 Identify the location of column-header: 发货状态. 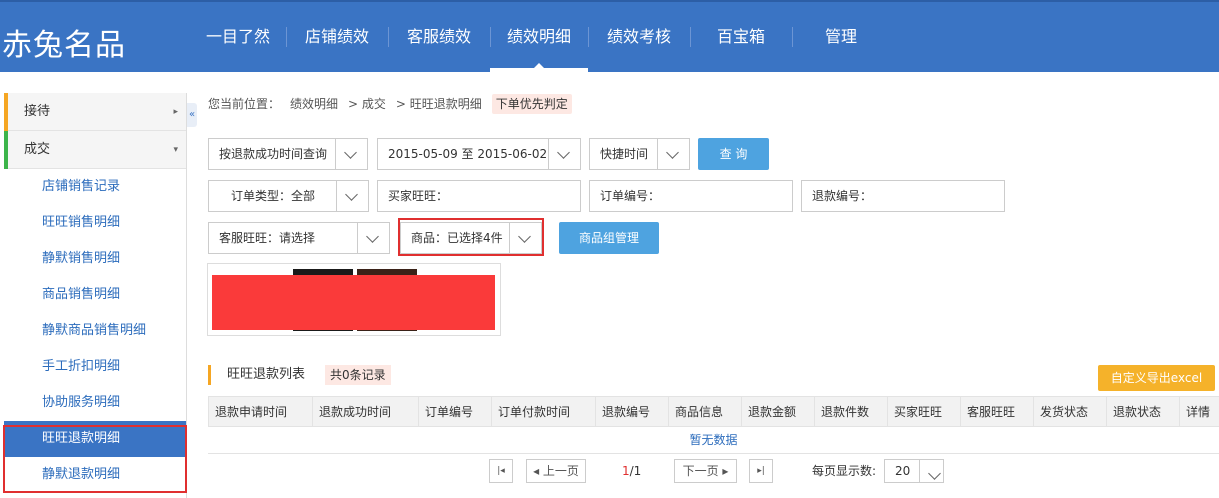
(1070, 411).